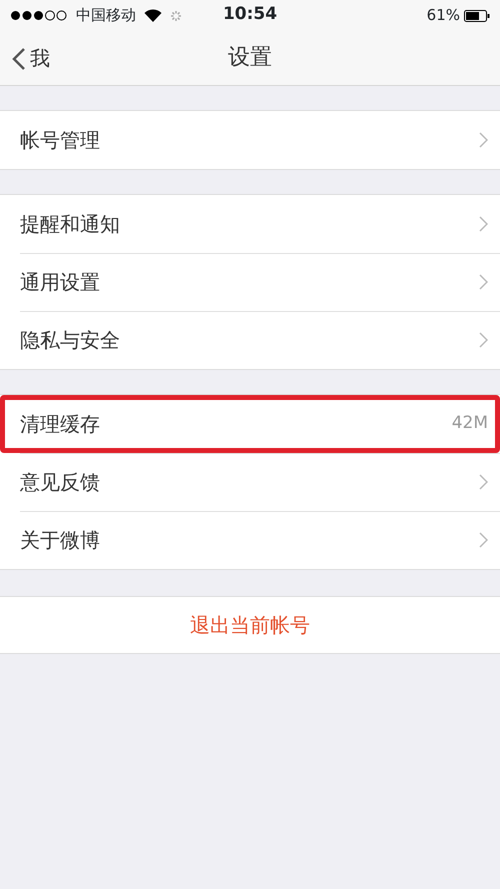  Describe the element at coordinates (70, 224) in the screenshot. I see `row-label: 提醒和通知` at that location.